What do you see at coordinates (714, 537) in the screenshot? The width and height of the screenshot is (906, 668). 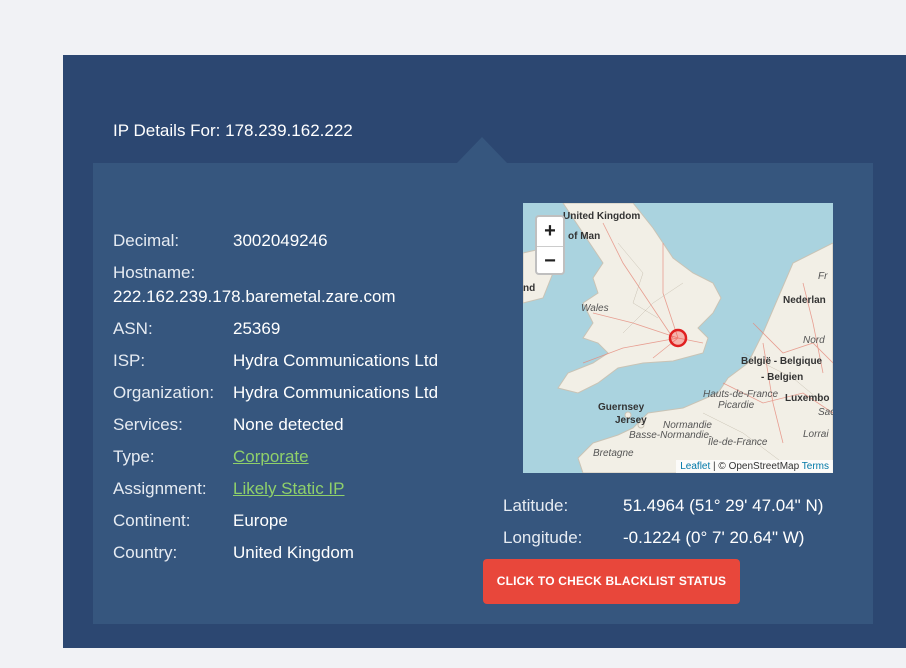 I see `longitude-value: -0.1224 (0° 7' 20.64" W)` at bounding box center [714, 537].